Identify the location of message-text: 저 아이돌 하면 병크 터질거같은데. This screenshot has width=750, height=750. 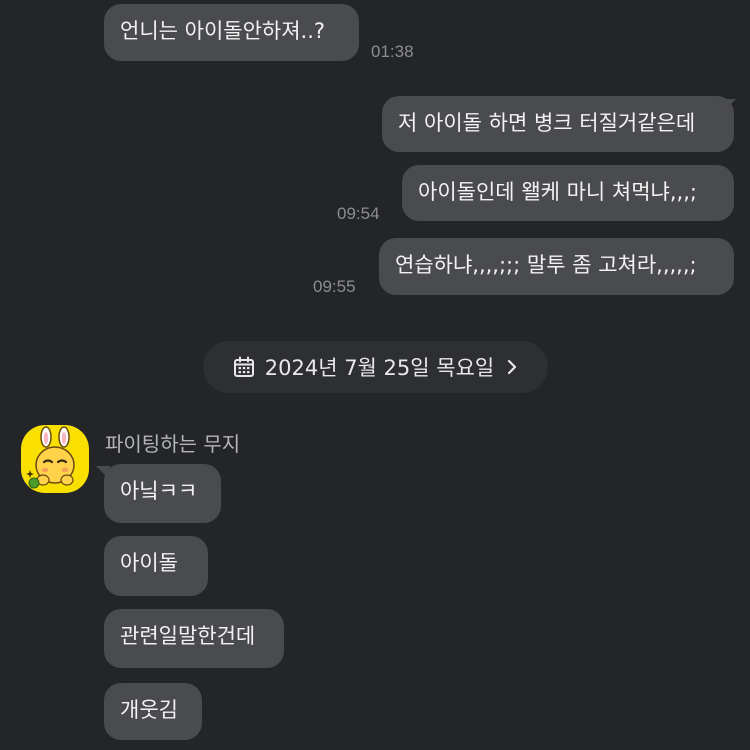
(547, 123).